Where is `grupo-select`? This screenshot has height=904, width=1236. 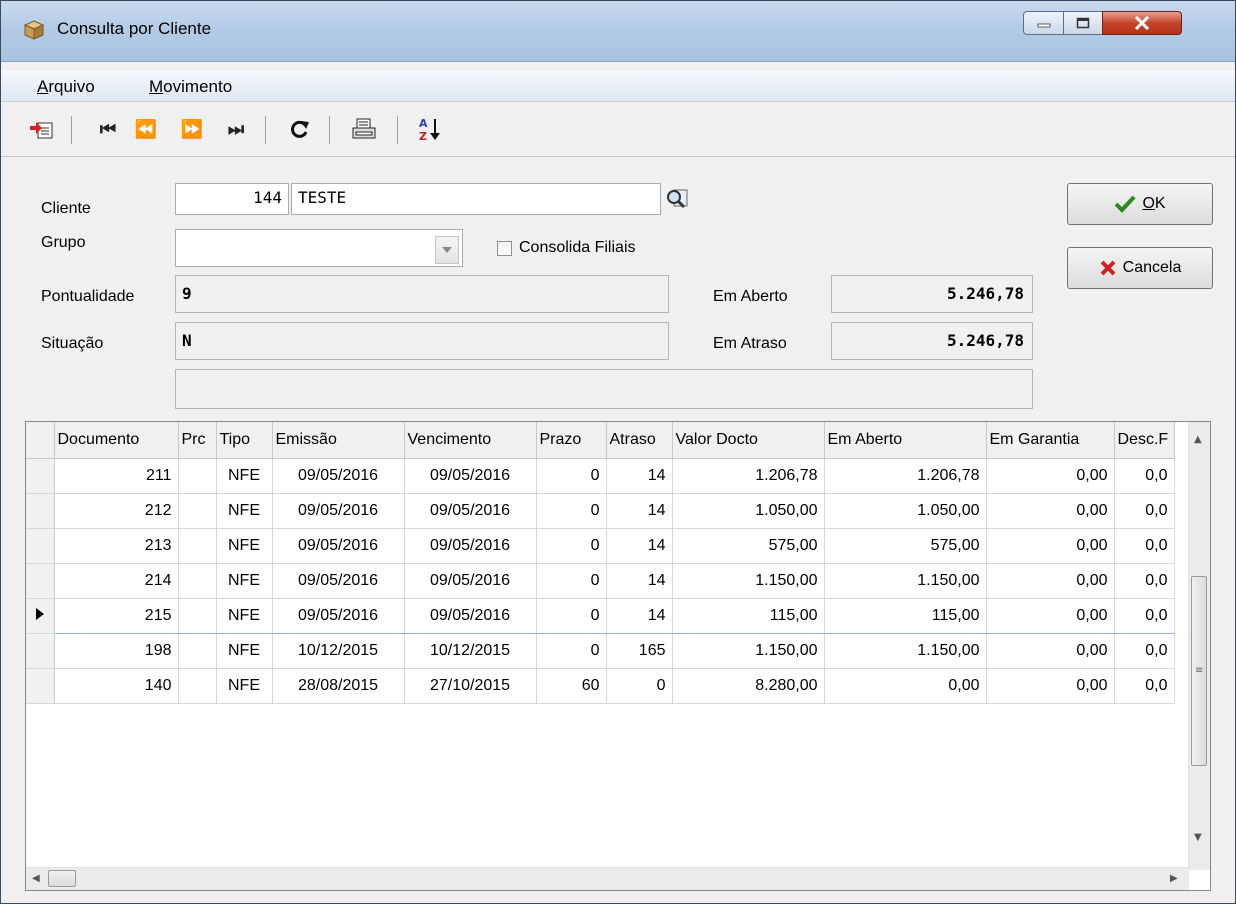
grupo-select is located at coordinates (319, 248).